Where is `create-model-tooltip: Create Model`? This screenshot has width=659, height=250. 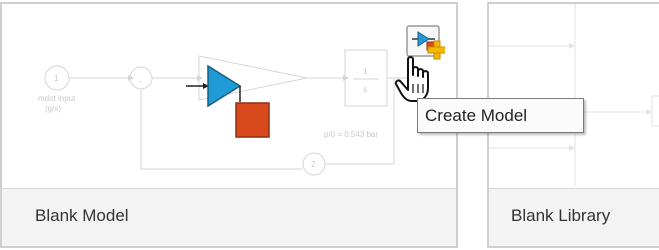 create-model-tooltip: Create Model is located at coordinates (500, 115).